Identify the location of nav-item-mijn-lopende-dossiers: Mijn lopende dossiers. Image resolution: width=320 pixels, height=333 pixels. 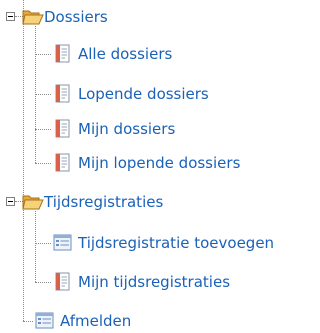
(146, 163).